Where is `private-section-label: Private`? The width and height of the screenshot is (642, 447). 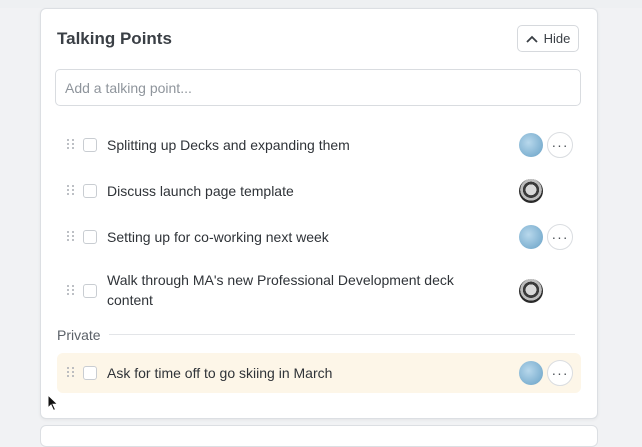 private-section-label: Private is located at coordinates (79, 335).